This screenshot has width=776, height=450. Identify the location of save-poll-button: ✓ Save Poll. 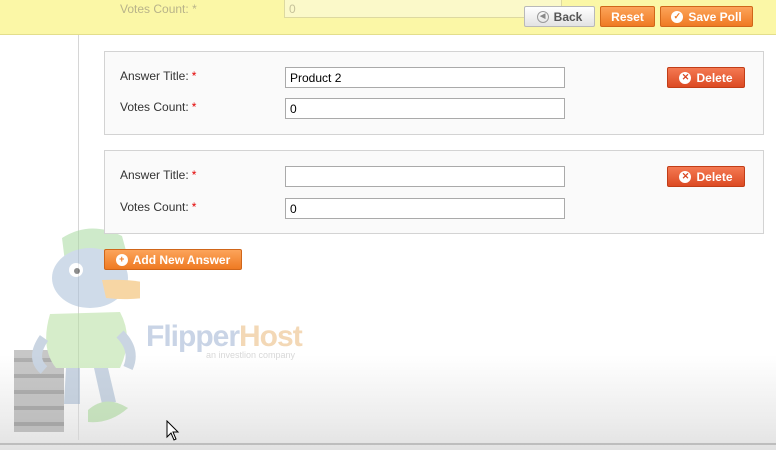
(706, 16).